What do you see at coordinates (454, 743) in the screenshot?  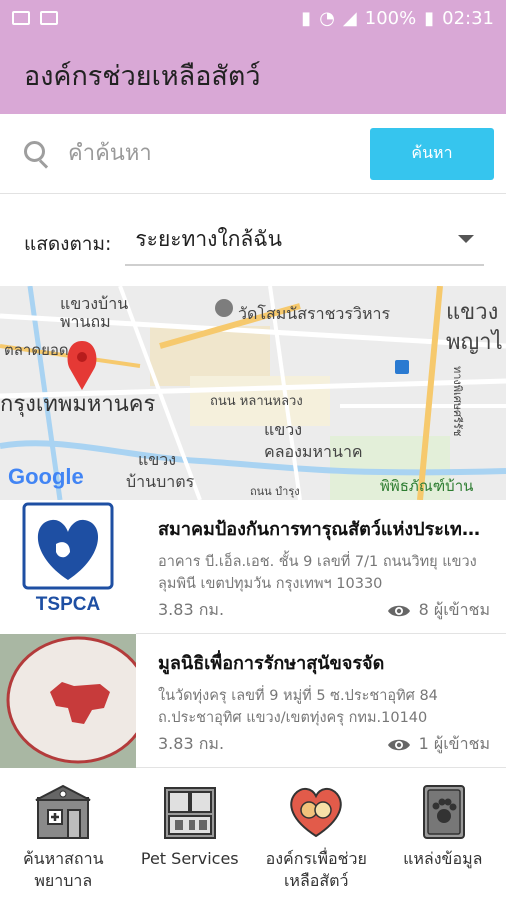 I see `views-text: 1 ผู้เข้าชม` at bounding box center [454, 743].